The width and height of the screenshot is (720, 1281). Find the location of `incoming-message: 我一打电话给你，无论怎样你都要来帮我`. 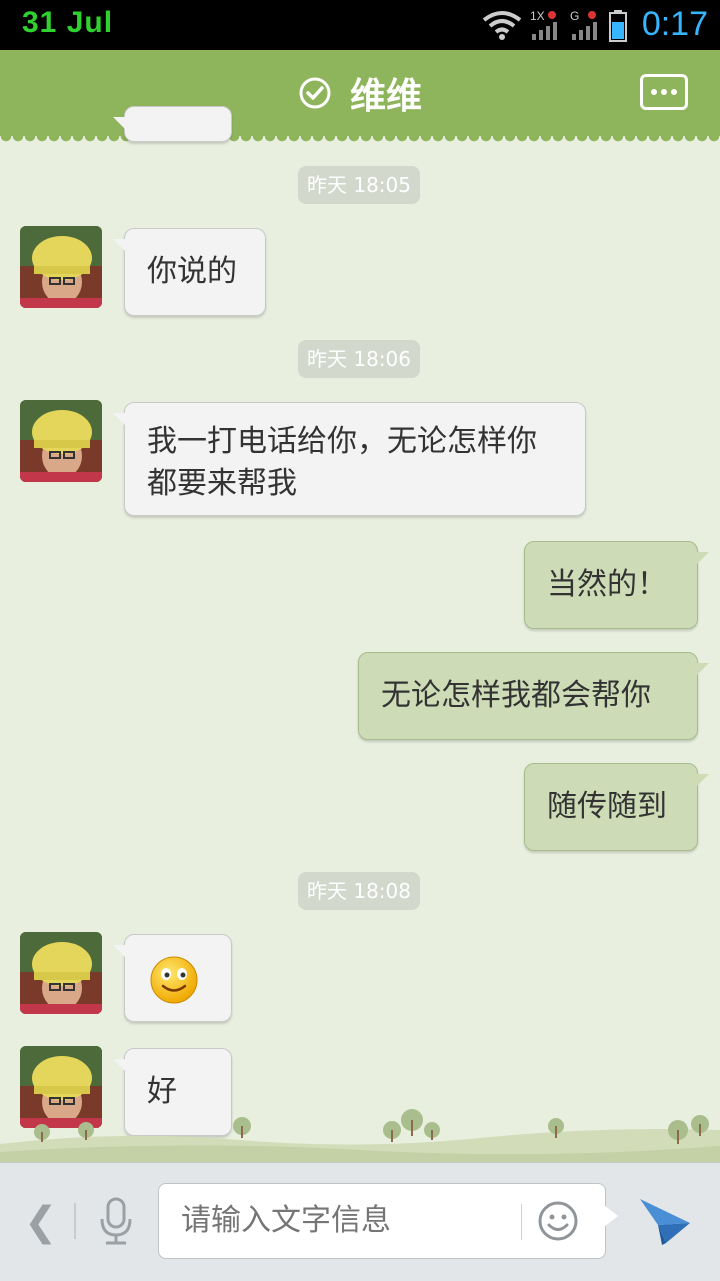

incoming-message: 我一打电话给你，无论怎样你都要来帮我 is located at coordinates (349, 459).